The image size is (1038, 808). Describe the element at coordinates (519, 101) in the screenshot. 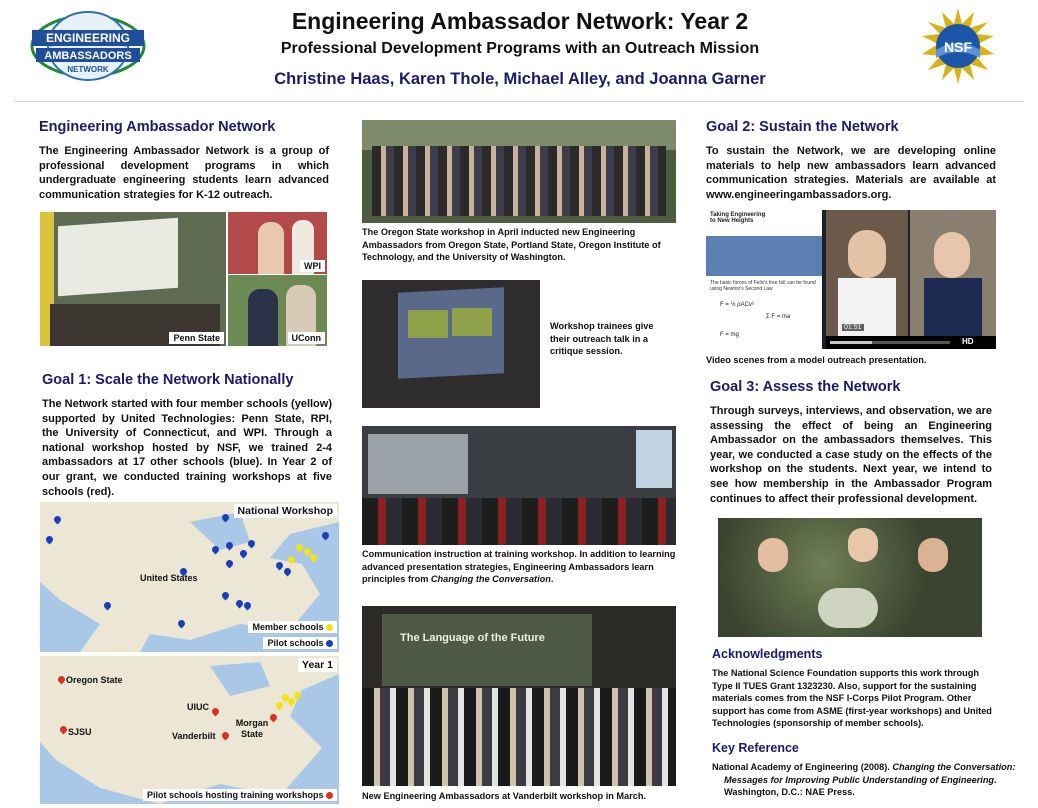

I see `header-divider` at that location.